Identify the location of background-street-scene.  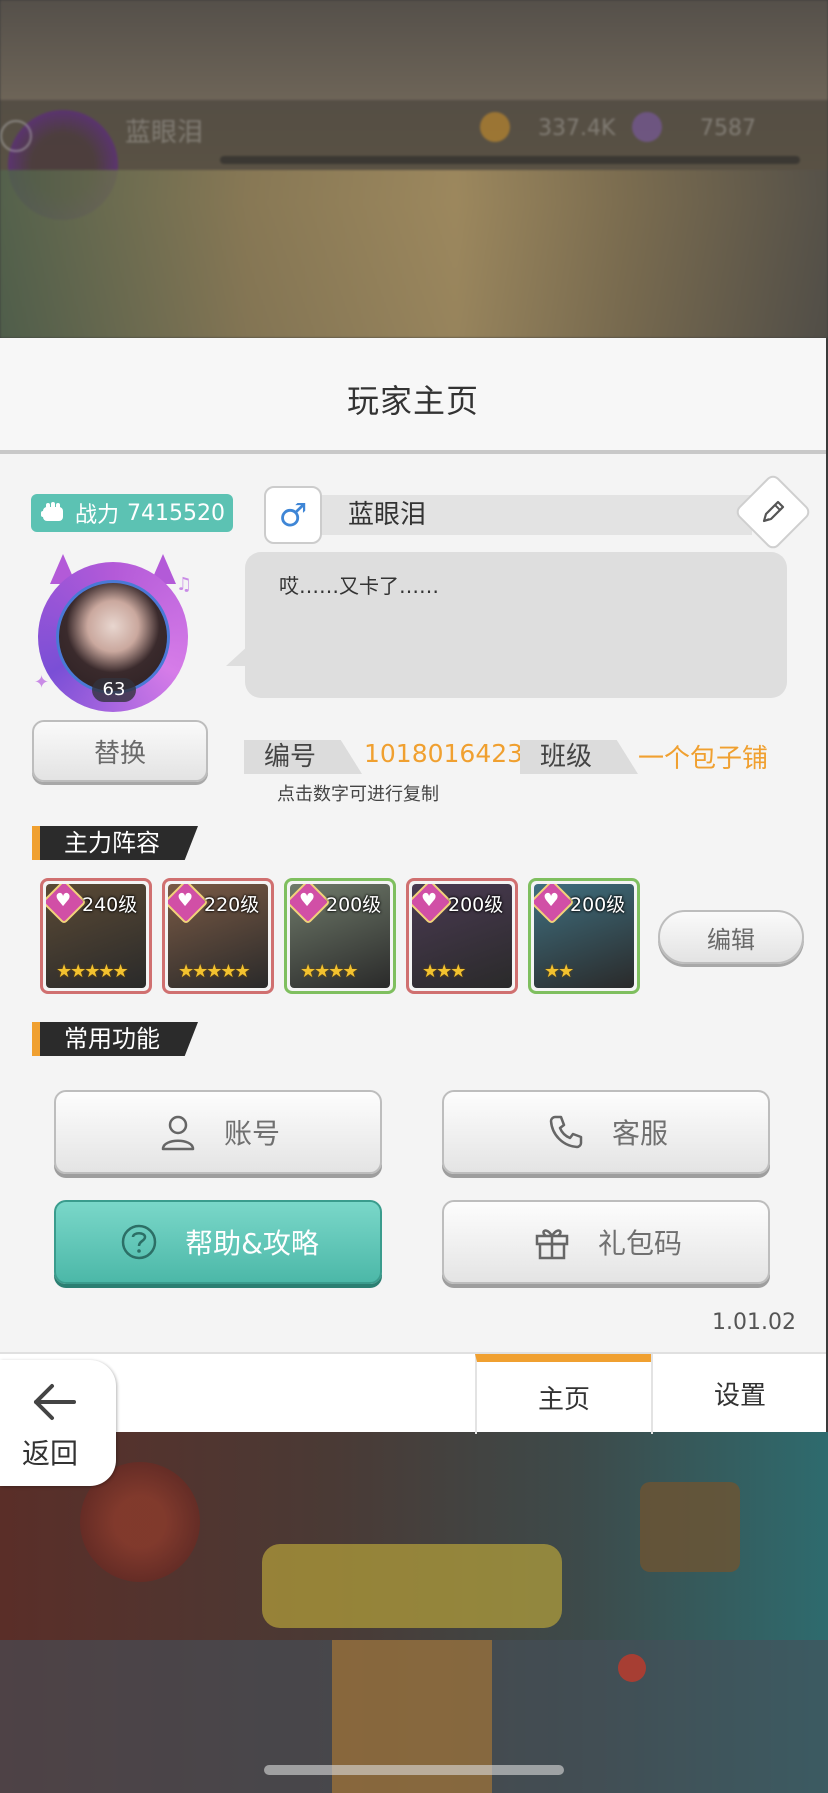
(414, 254).